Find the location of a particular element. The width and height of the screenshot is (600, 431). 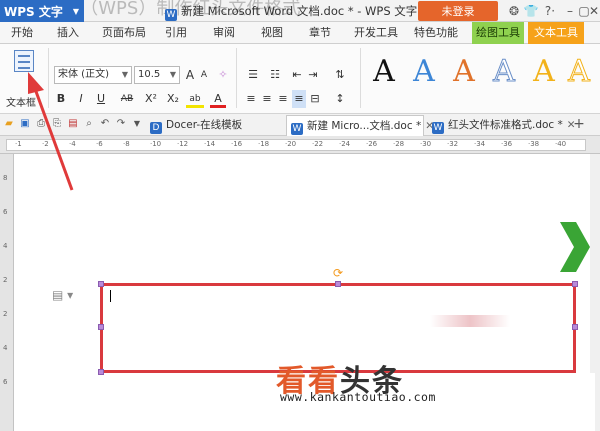

font-color-button: A is located at coordinates (218, 99).